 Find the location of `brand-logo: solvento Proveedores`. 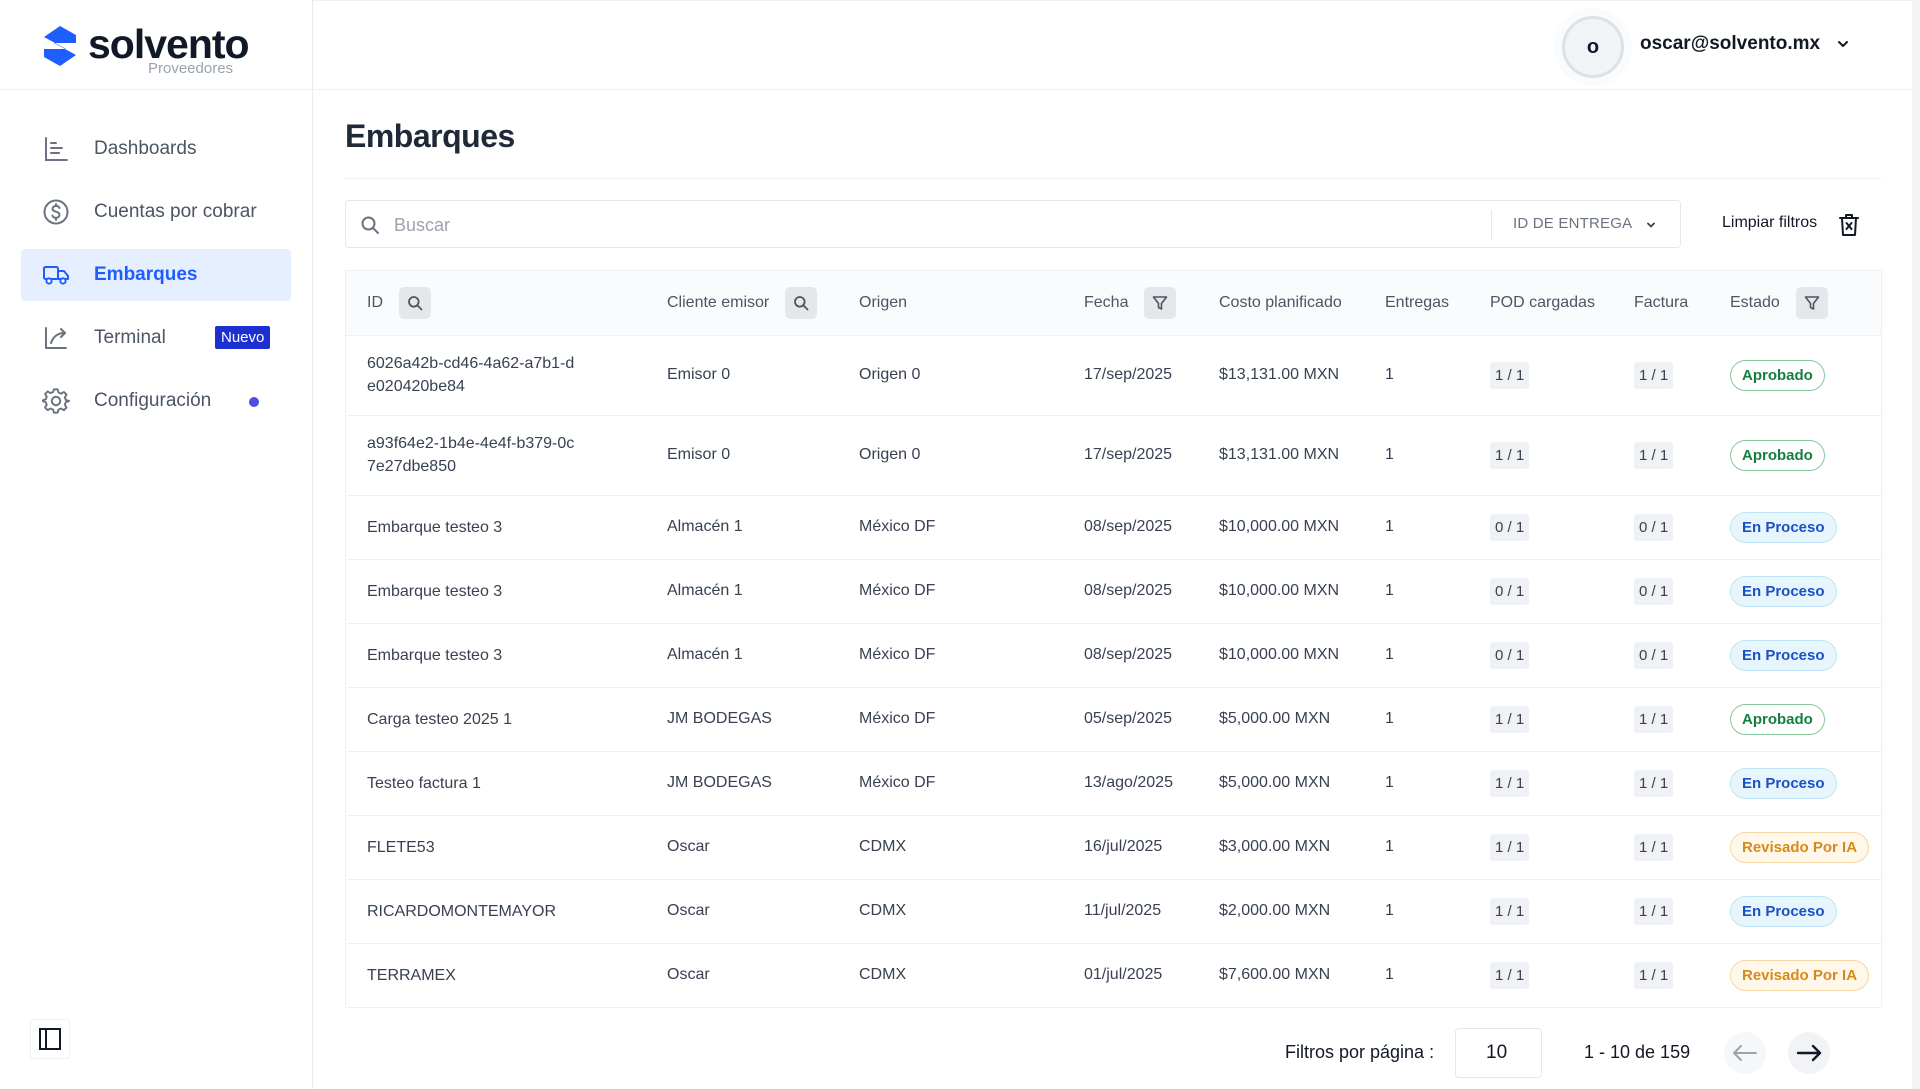

brand-logo: solvento Proveedores is located at coordinates (160, 50).